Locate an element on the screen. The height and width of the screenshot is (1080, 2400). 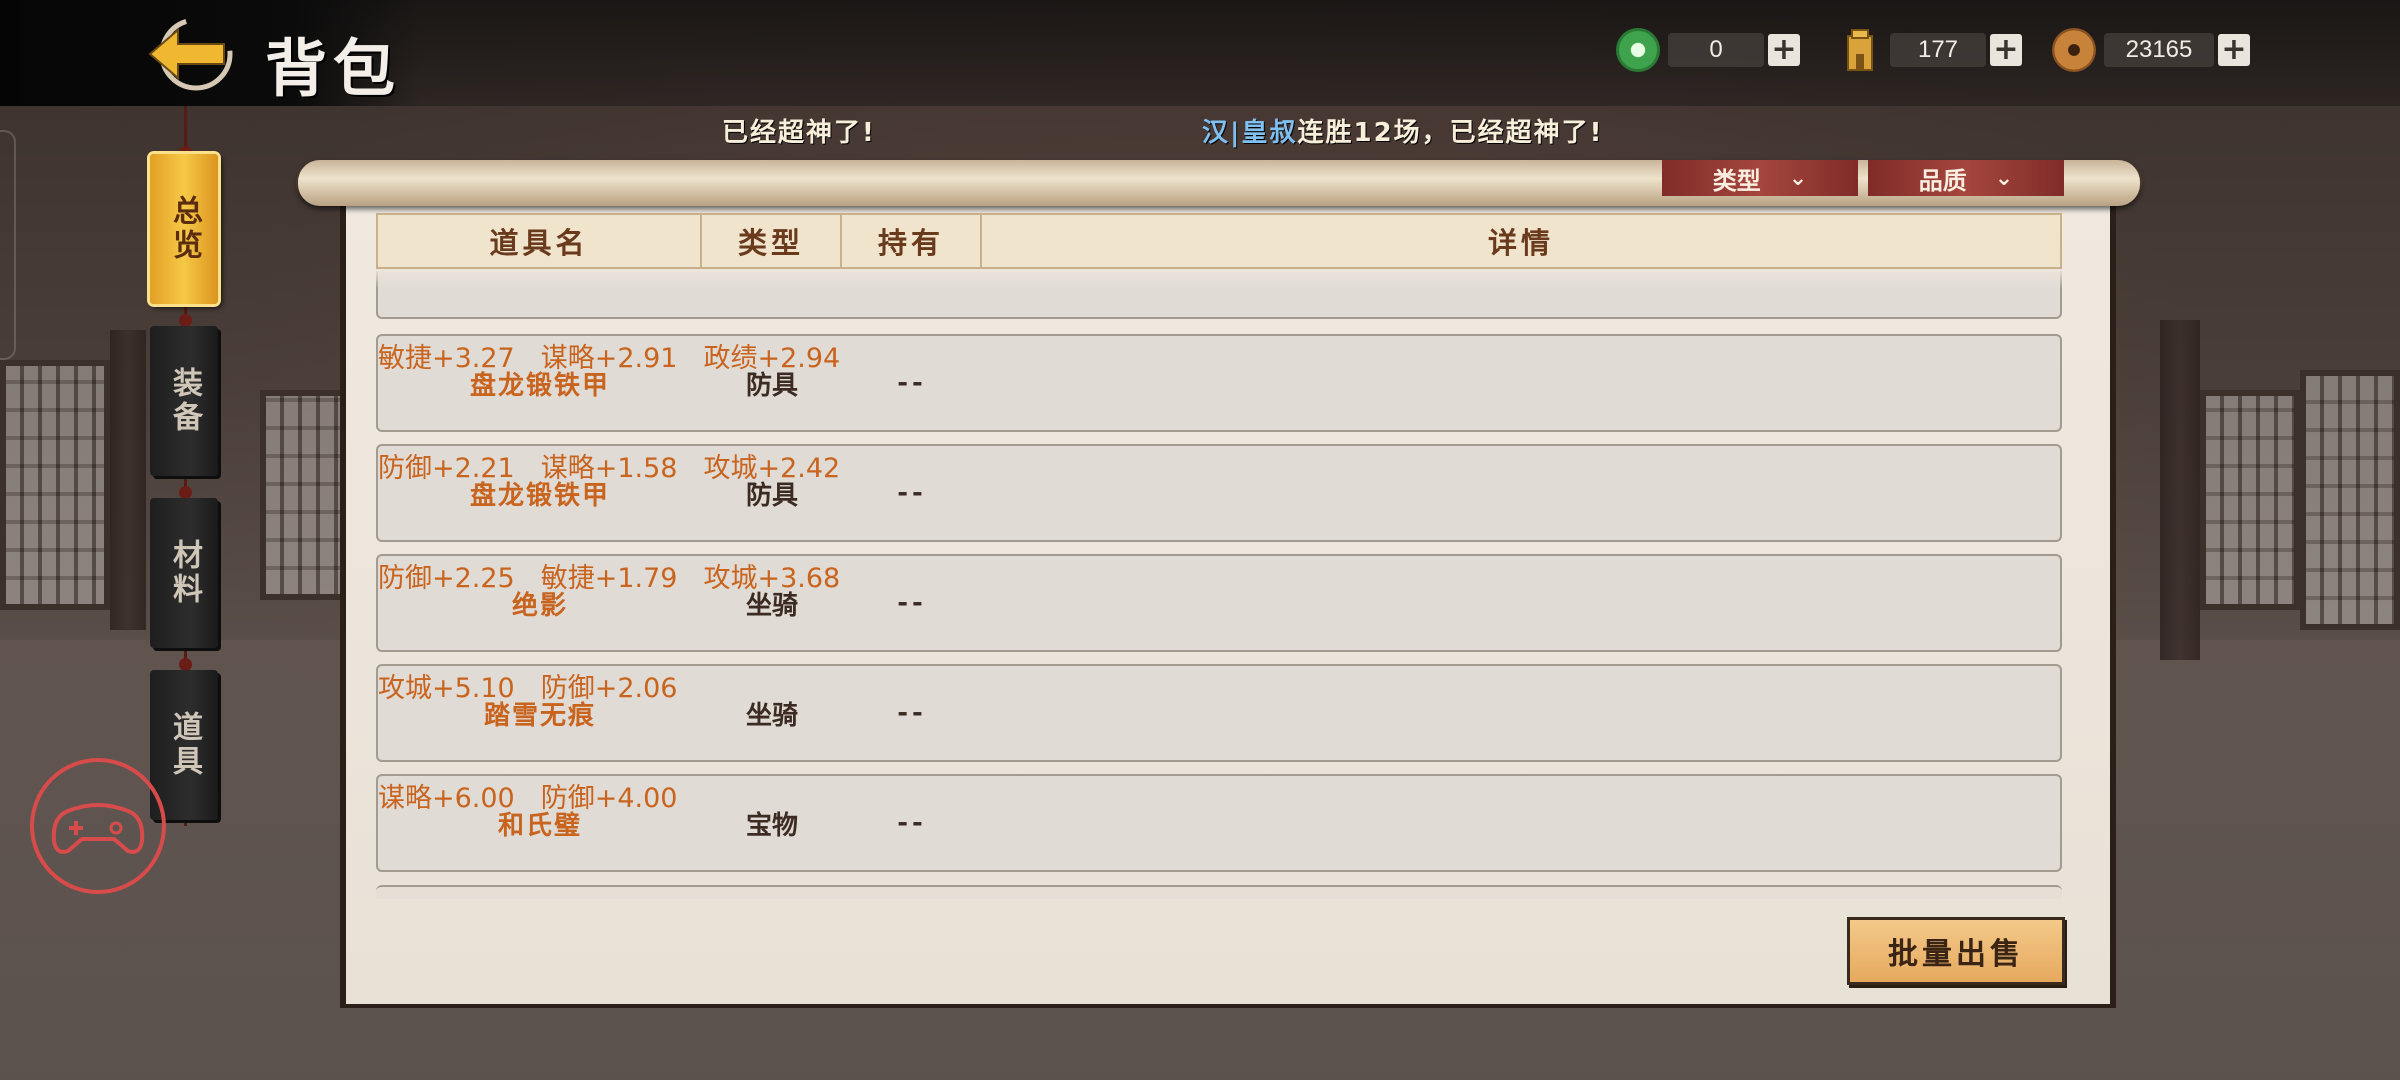
currency-jade: 0 + is located at coordinates (1708, 50).